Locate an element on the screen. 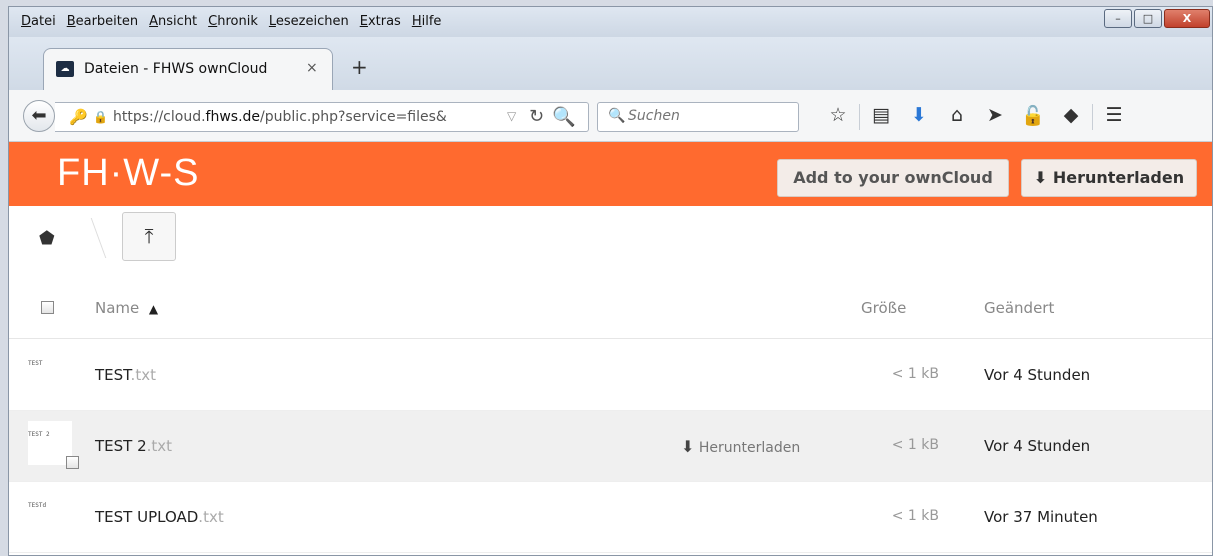  menu-datei: Datei is located at coordinates (38, 21).